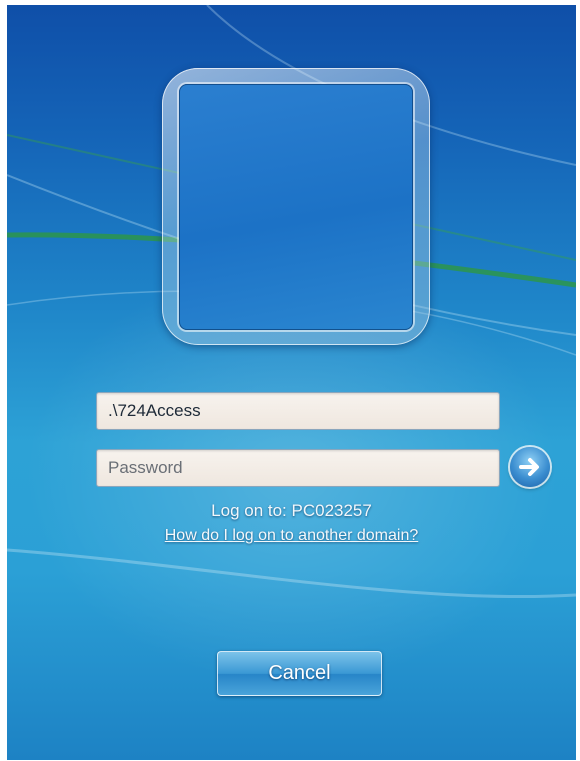  What do you see at coordinates (299, 673) in the screenshot?
I see `cancel-button: Cancel` at bounding box center [299, 673].